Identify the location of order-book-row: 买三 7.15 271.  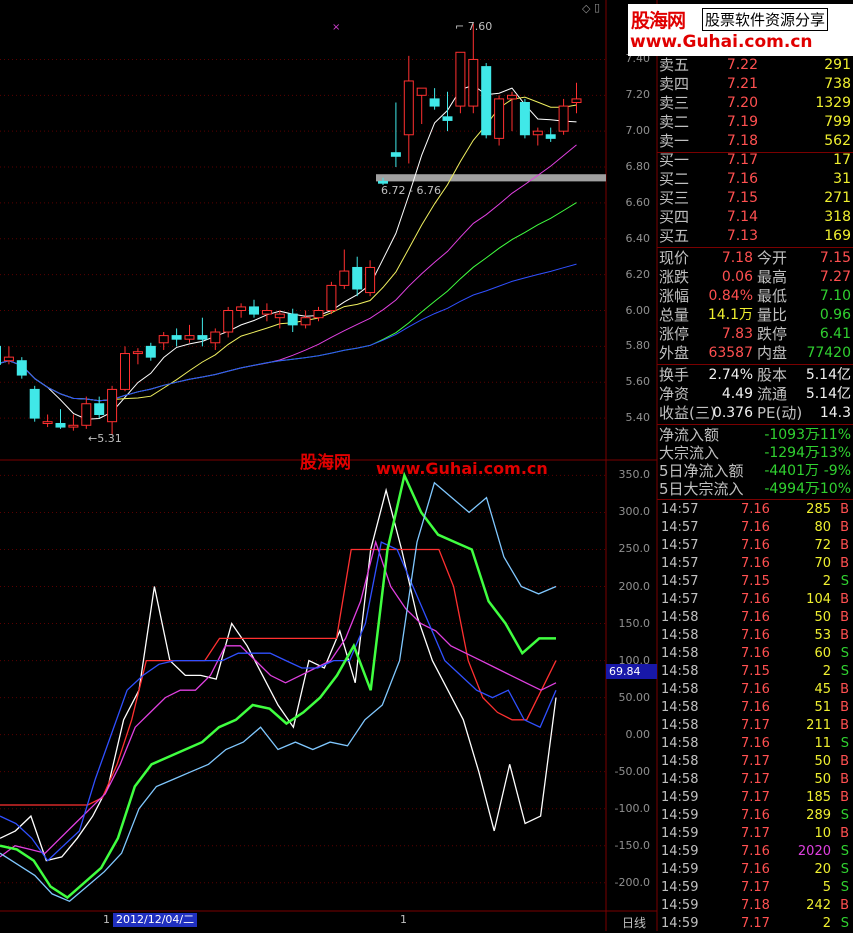
(755, 198).